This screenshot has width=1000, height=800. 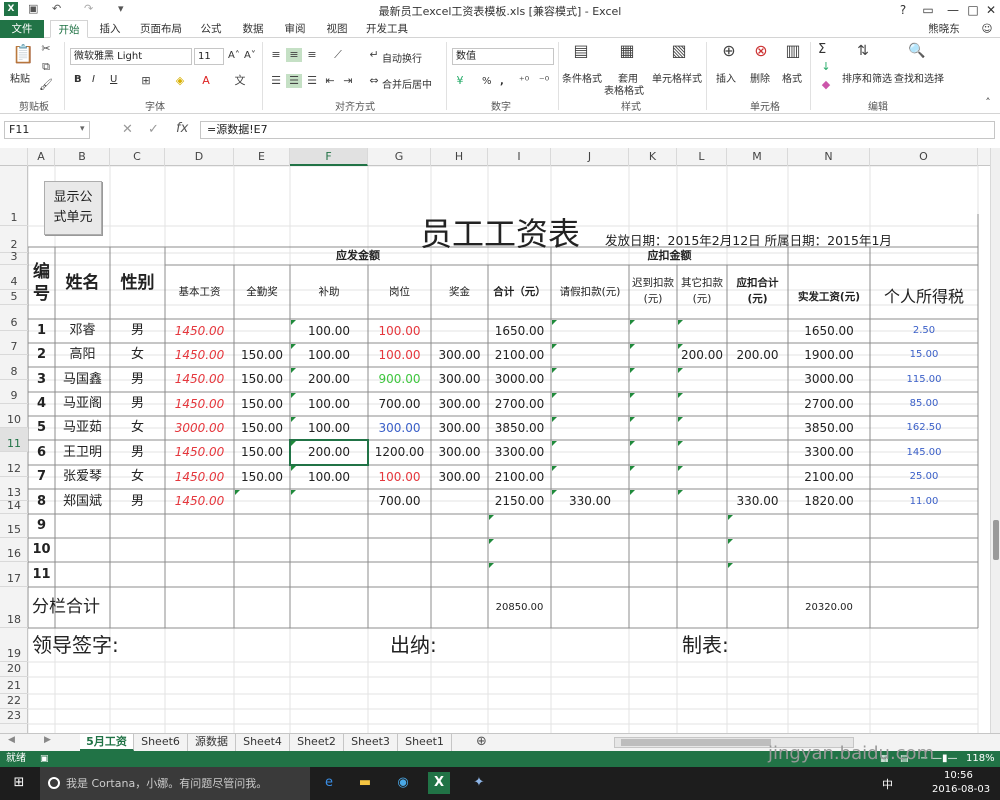 What do you see at coordinates (479, 783) in the screenshot?
I see `app-taskbar-icon: ✦` at bounding box center [479, 783].